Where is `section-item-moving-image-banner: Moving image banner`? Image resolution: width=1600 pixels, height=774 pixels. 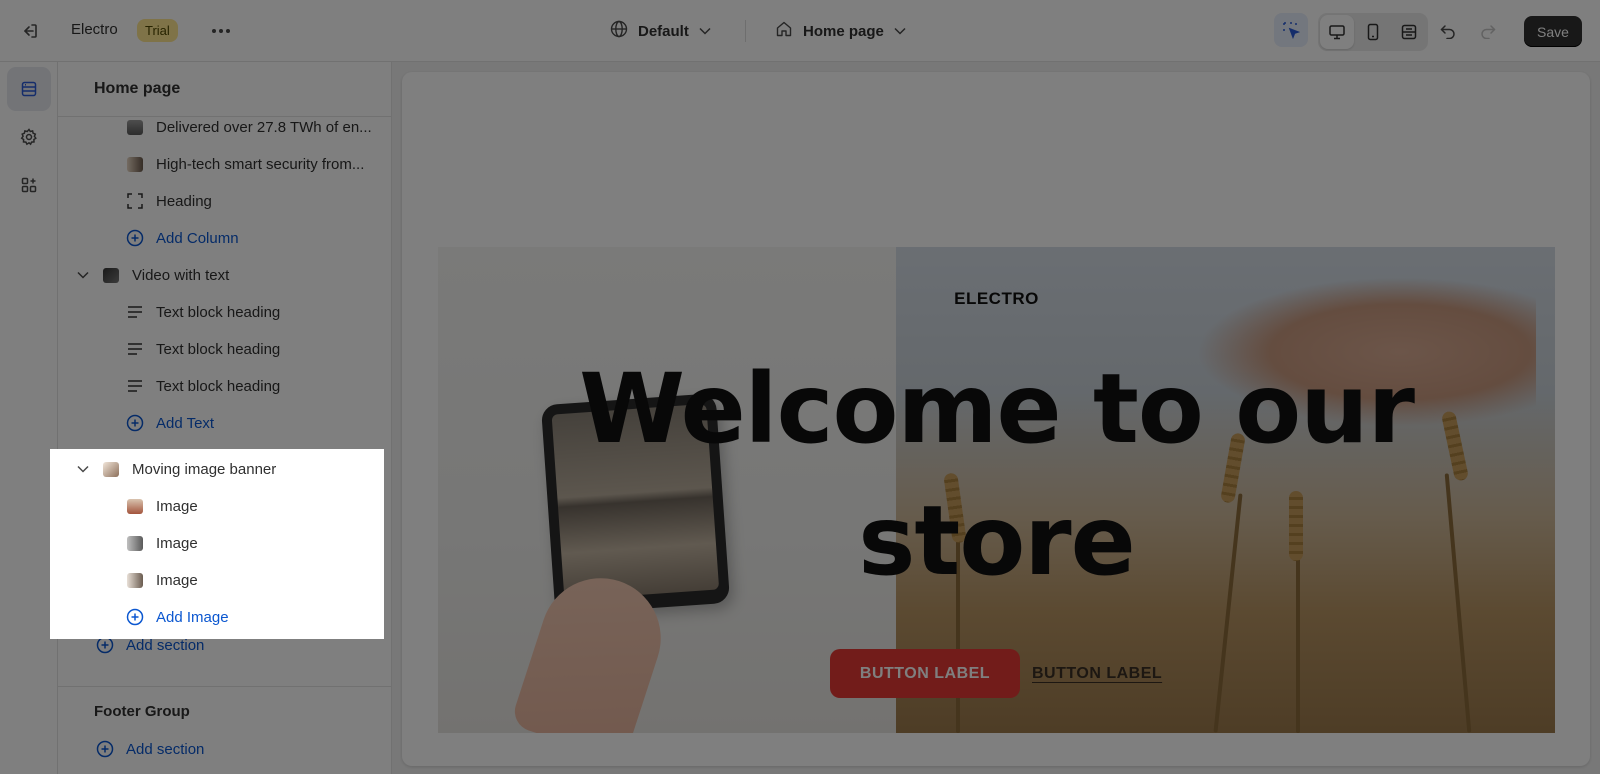 section-item-moving-image-banner: Moving image banner is located at coordinates (176, 469).